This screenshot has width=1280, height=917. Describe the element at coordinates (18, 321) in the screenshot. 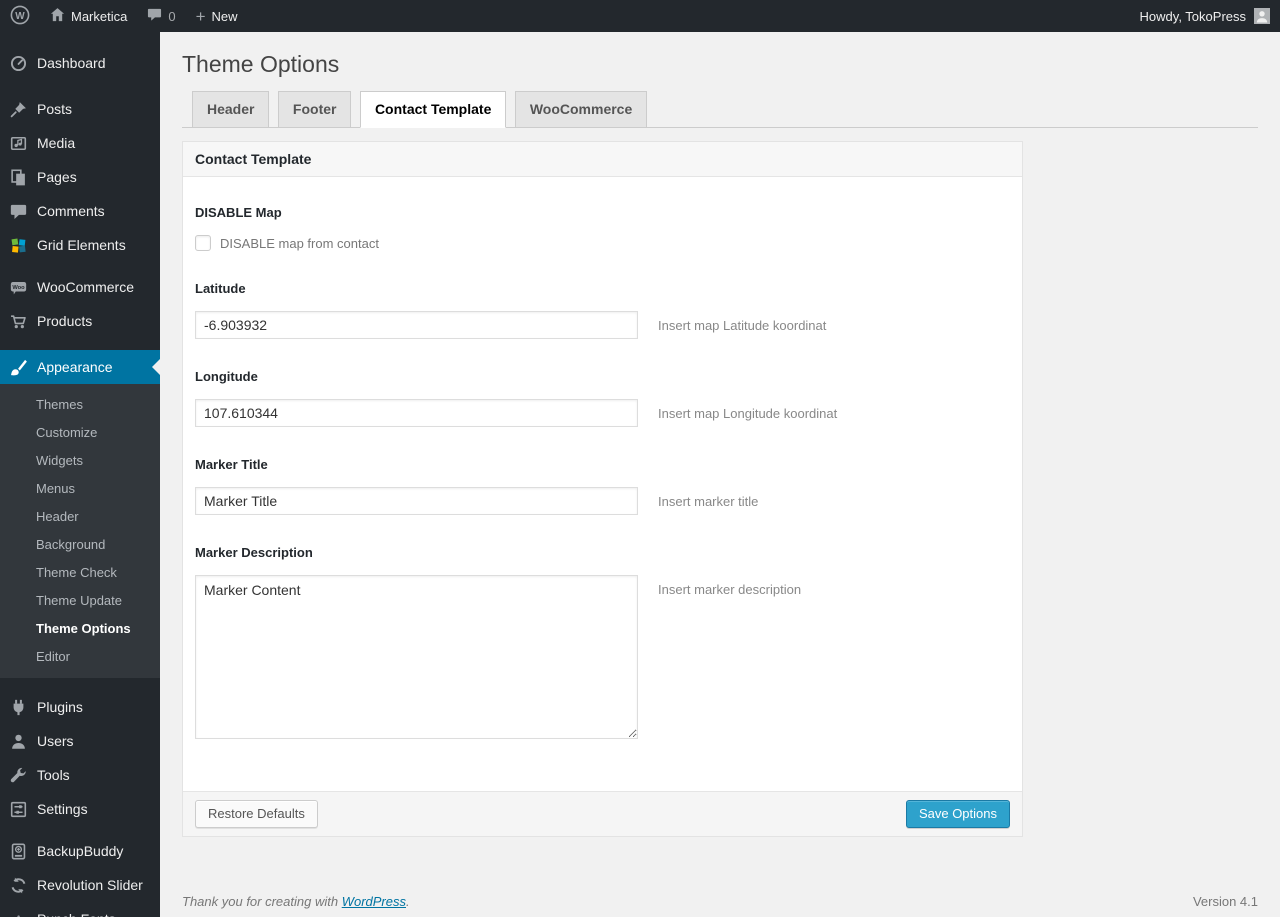

I see `cart-icon` at that location.